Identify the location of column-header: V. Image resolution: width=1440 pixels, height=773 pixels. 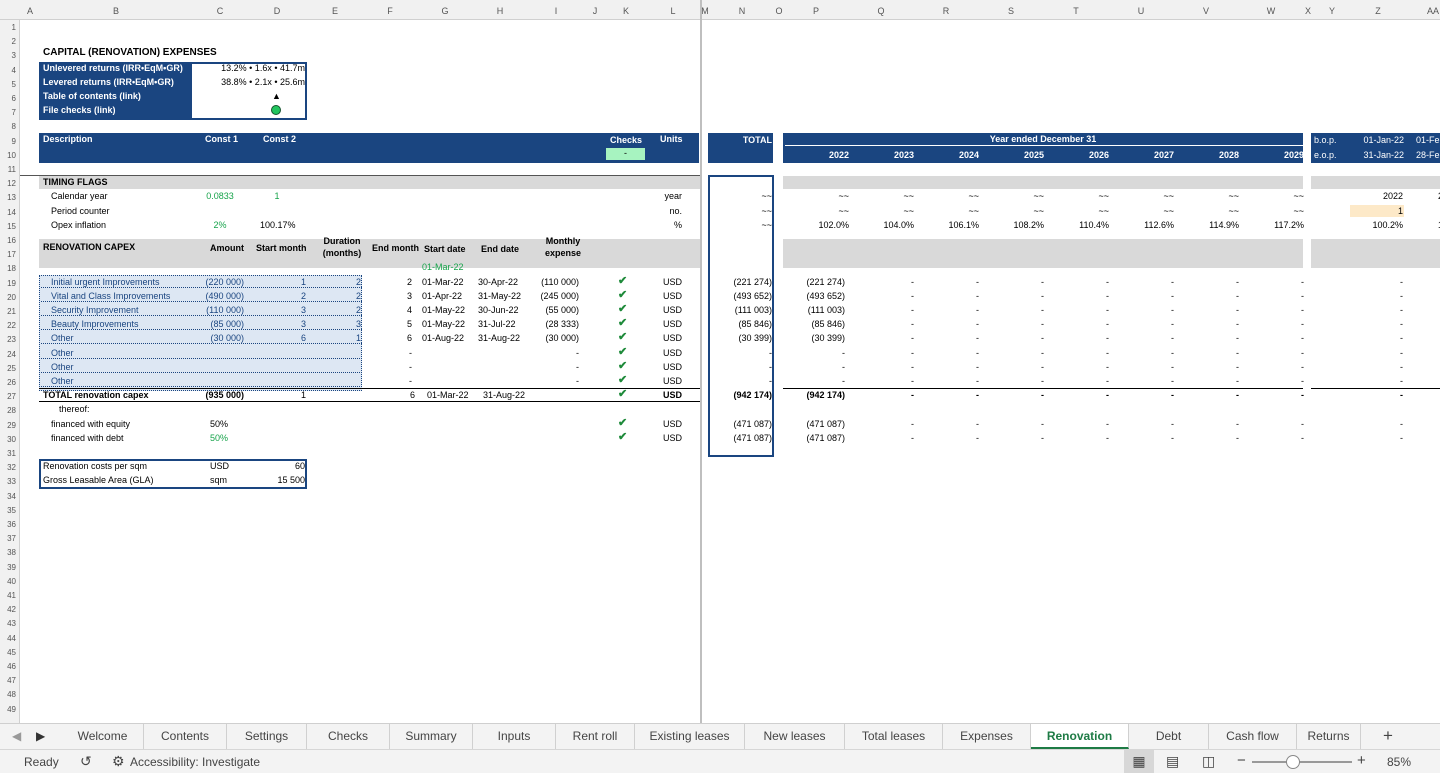
(1206, 11).